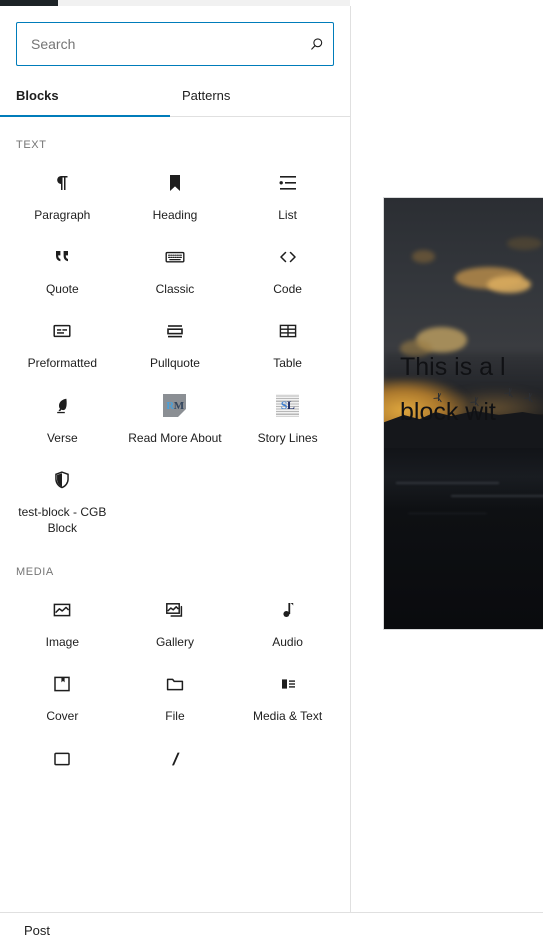 The image size is (543, 951). I want to click on code-icon, so click(288, 257).